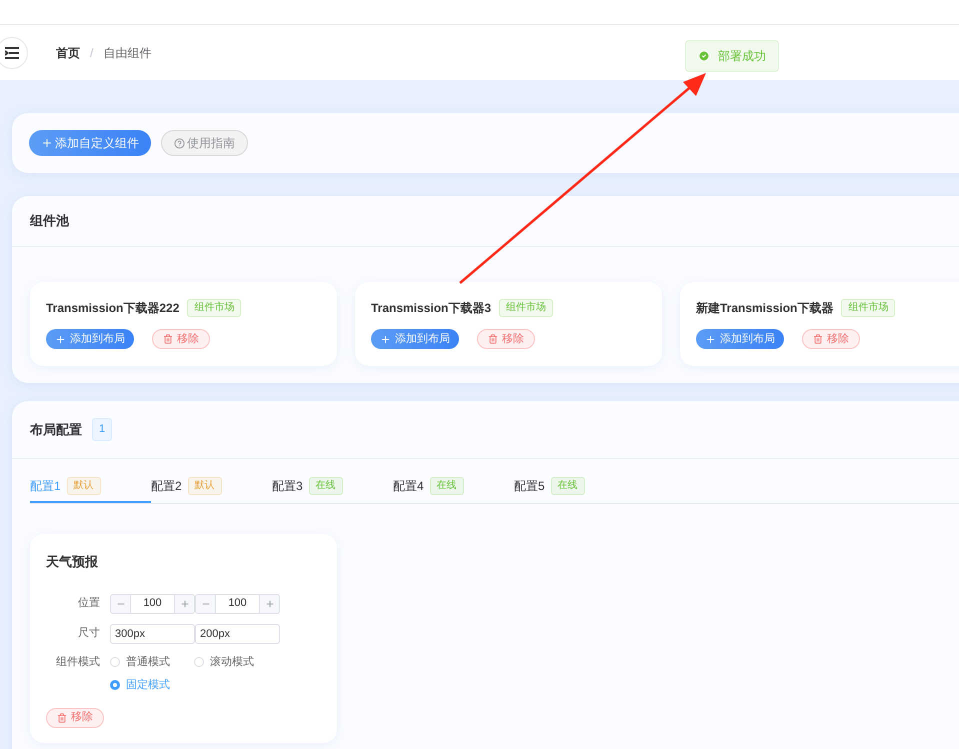  I want to click on config-tab: 配置5 在线, so click(574, 490).